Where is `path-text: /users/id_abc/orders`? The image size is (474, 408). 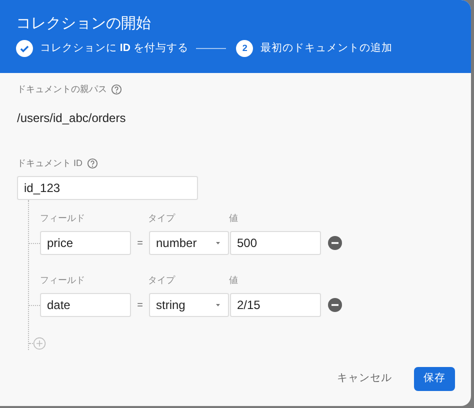
path-text: /users/id_abc/orders is located at coordinates (72, 118).